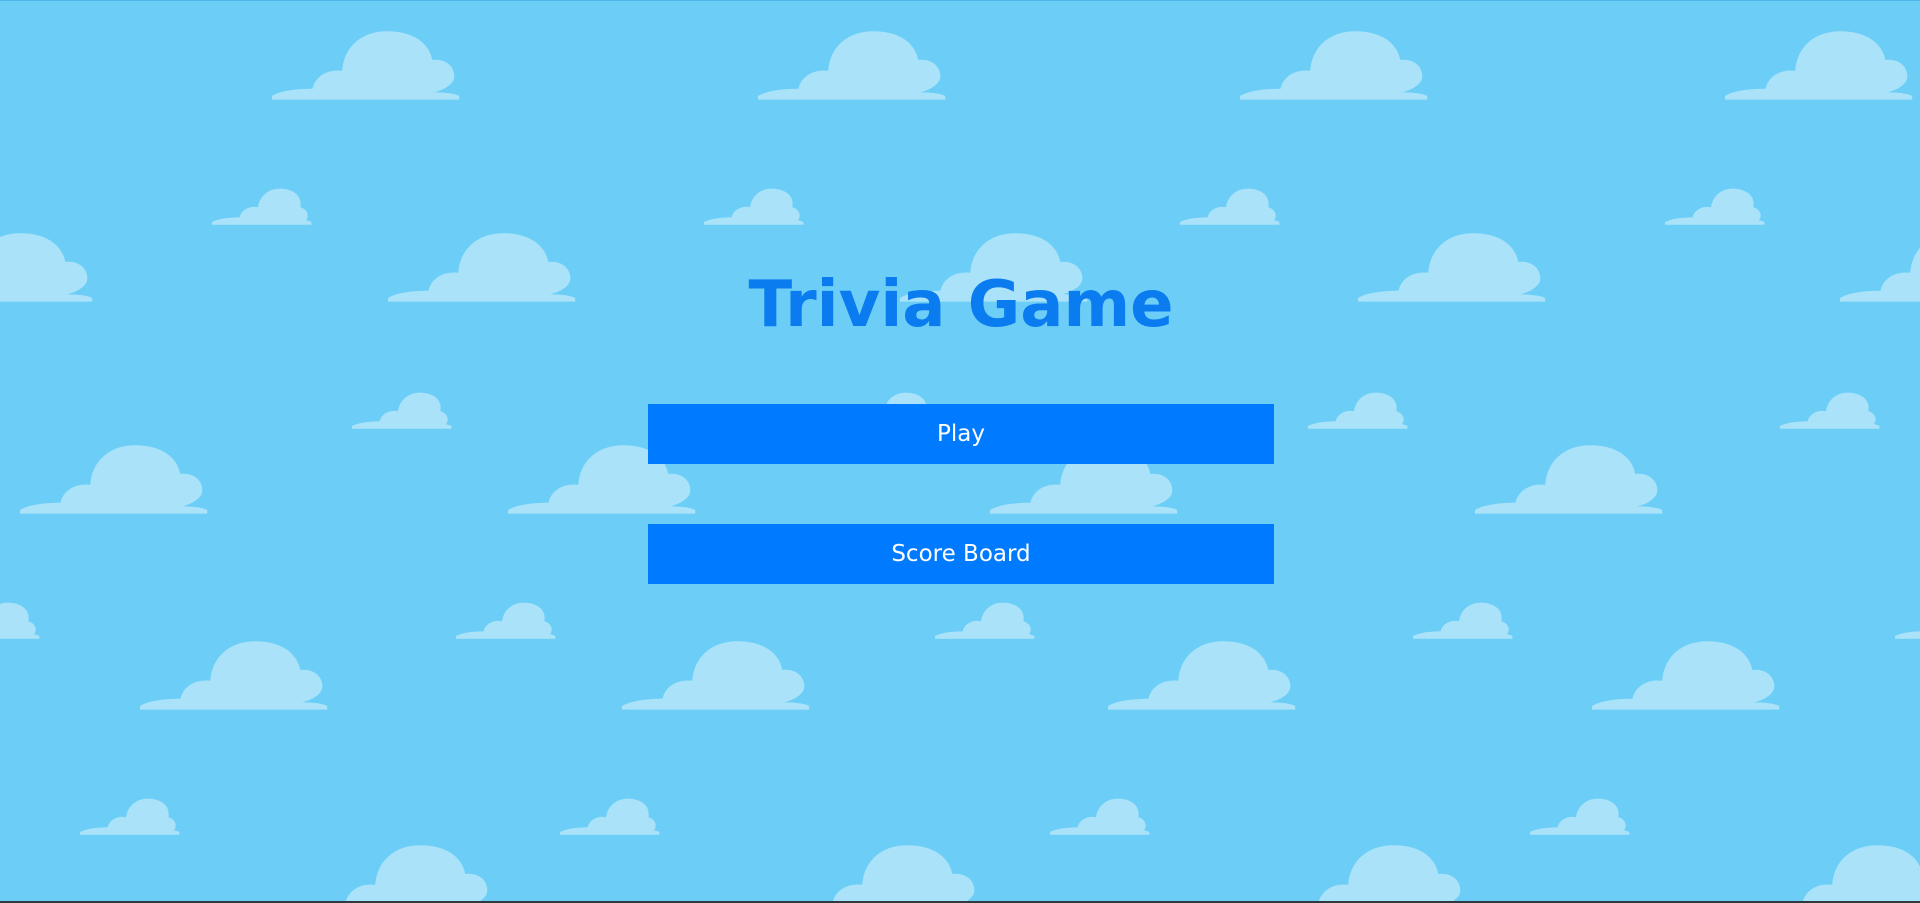 This screenshot has width=1920, height=903. Describe the element at coordinates (960, 0) in the screenshot. I see `top-border` at that location.